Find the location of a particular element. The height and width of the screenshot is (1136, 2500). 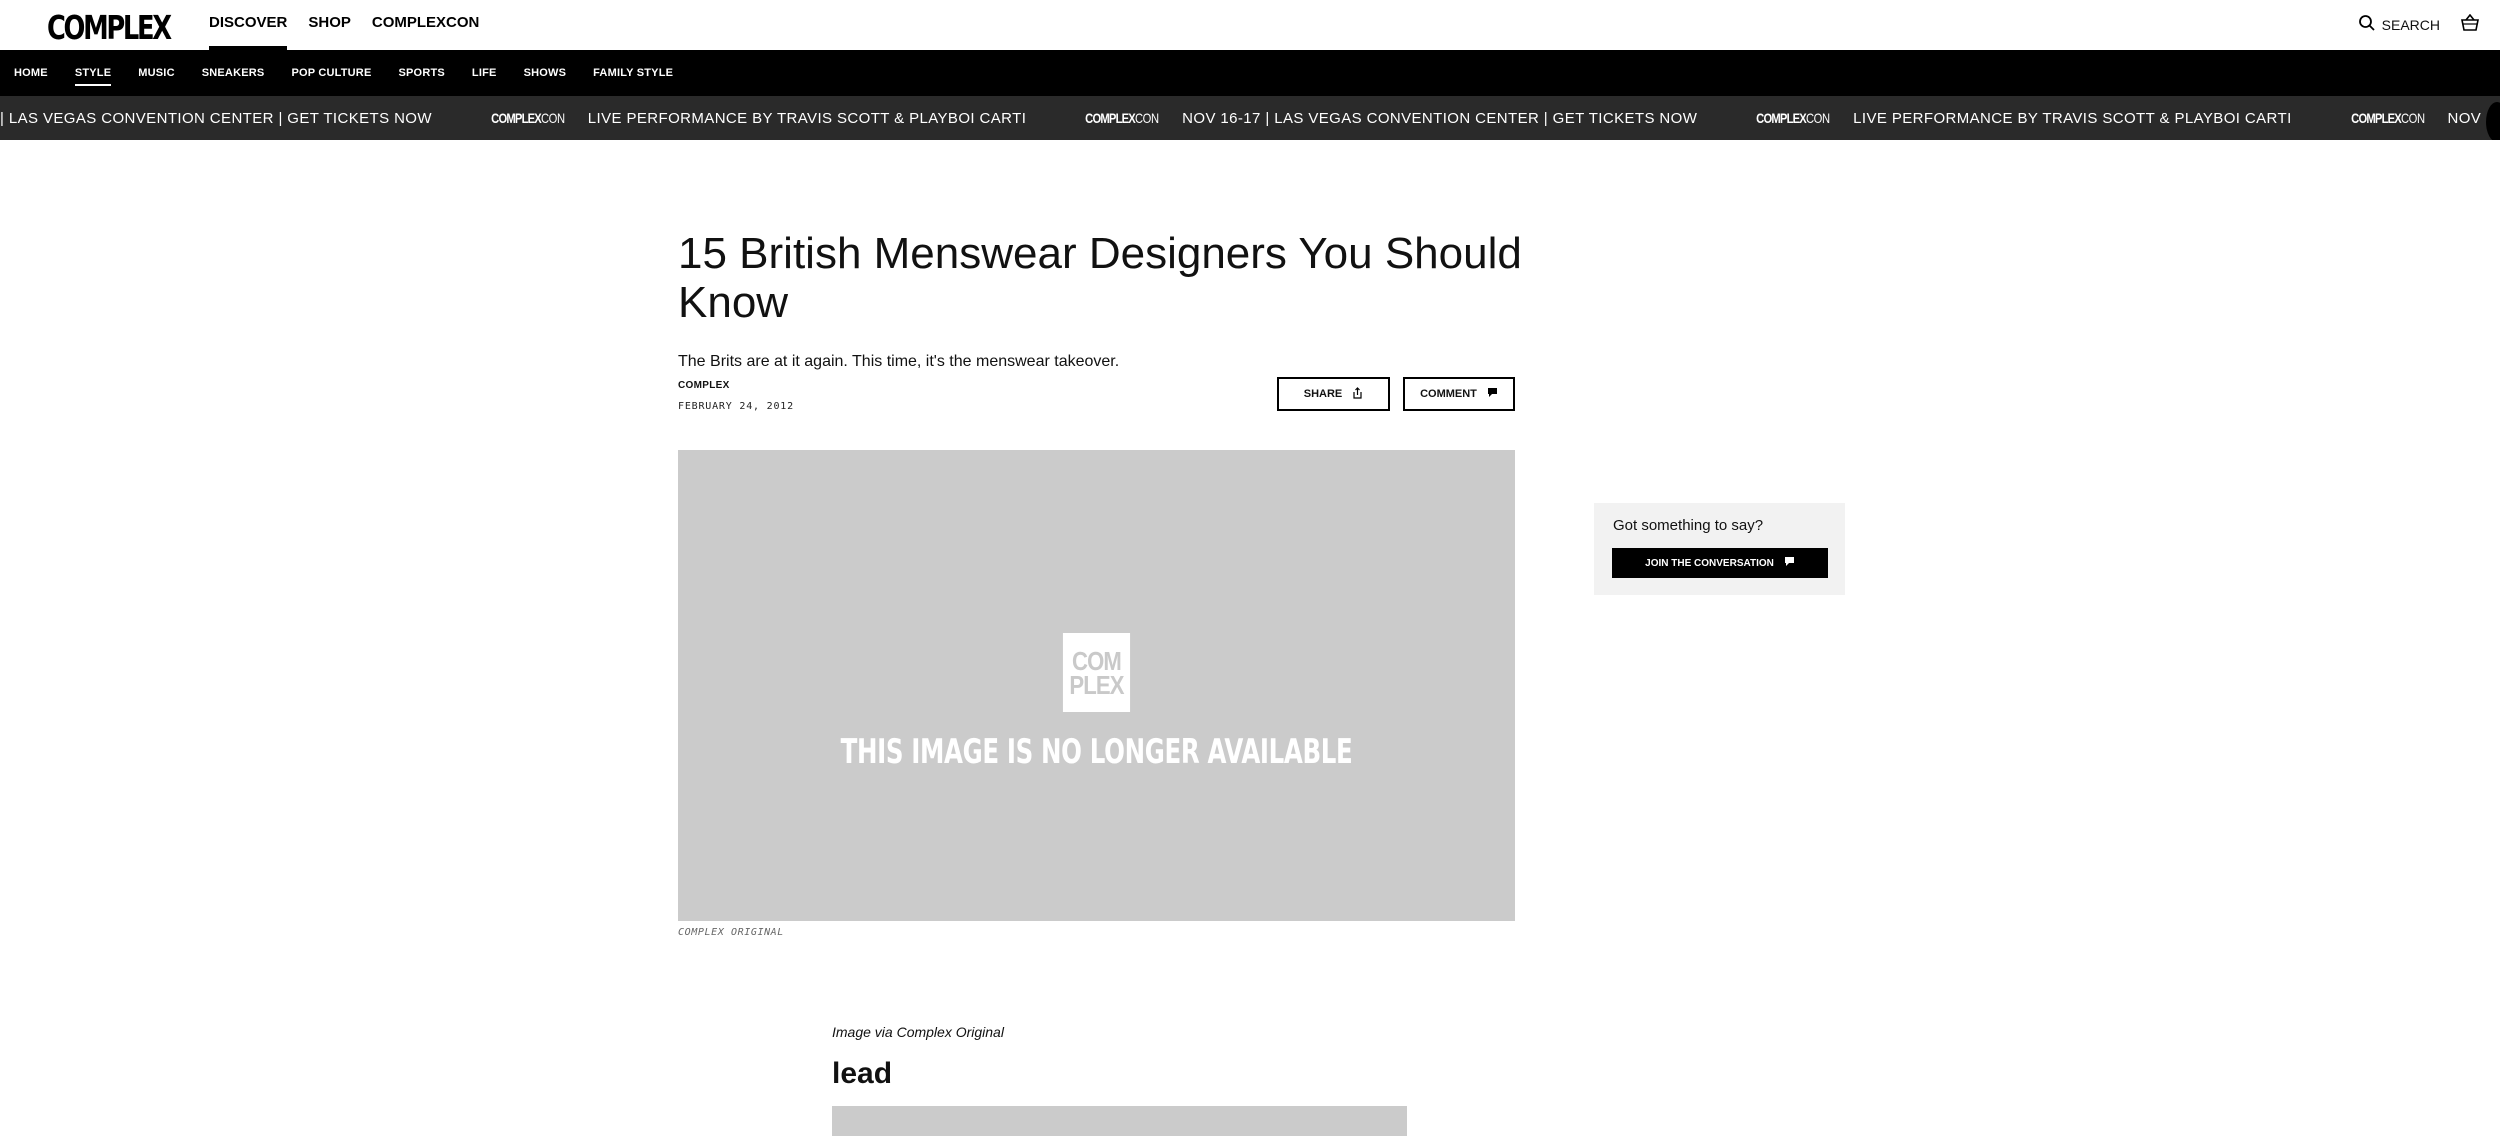

category-pop-culture: POP CULTURE is located at coordinates (331, 73).